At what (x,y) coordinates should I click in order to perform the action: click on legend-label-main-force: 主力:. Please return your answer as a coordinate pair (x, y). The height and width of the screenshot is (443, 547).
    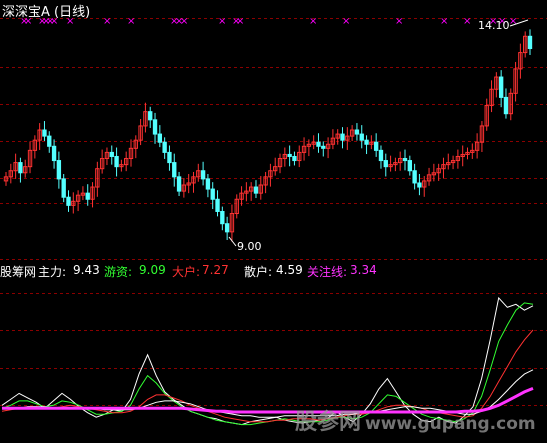
    Looking at the image, I should click on (52, 272).